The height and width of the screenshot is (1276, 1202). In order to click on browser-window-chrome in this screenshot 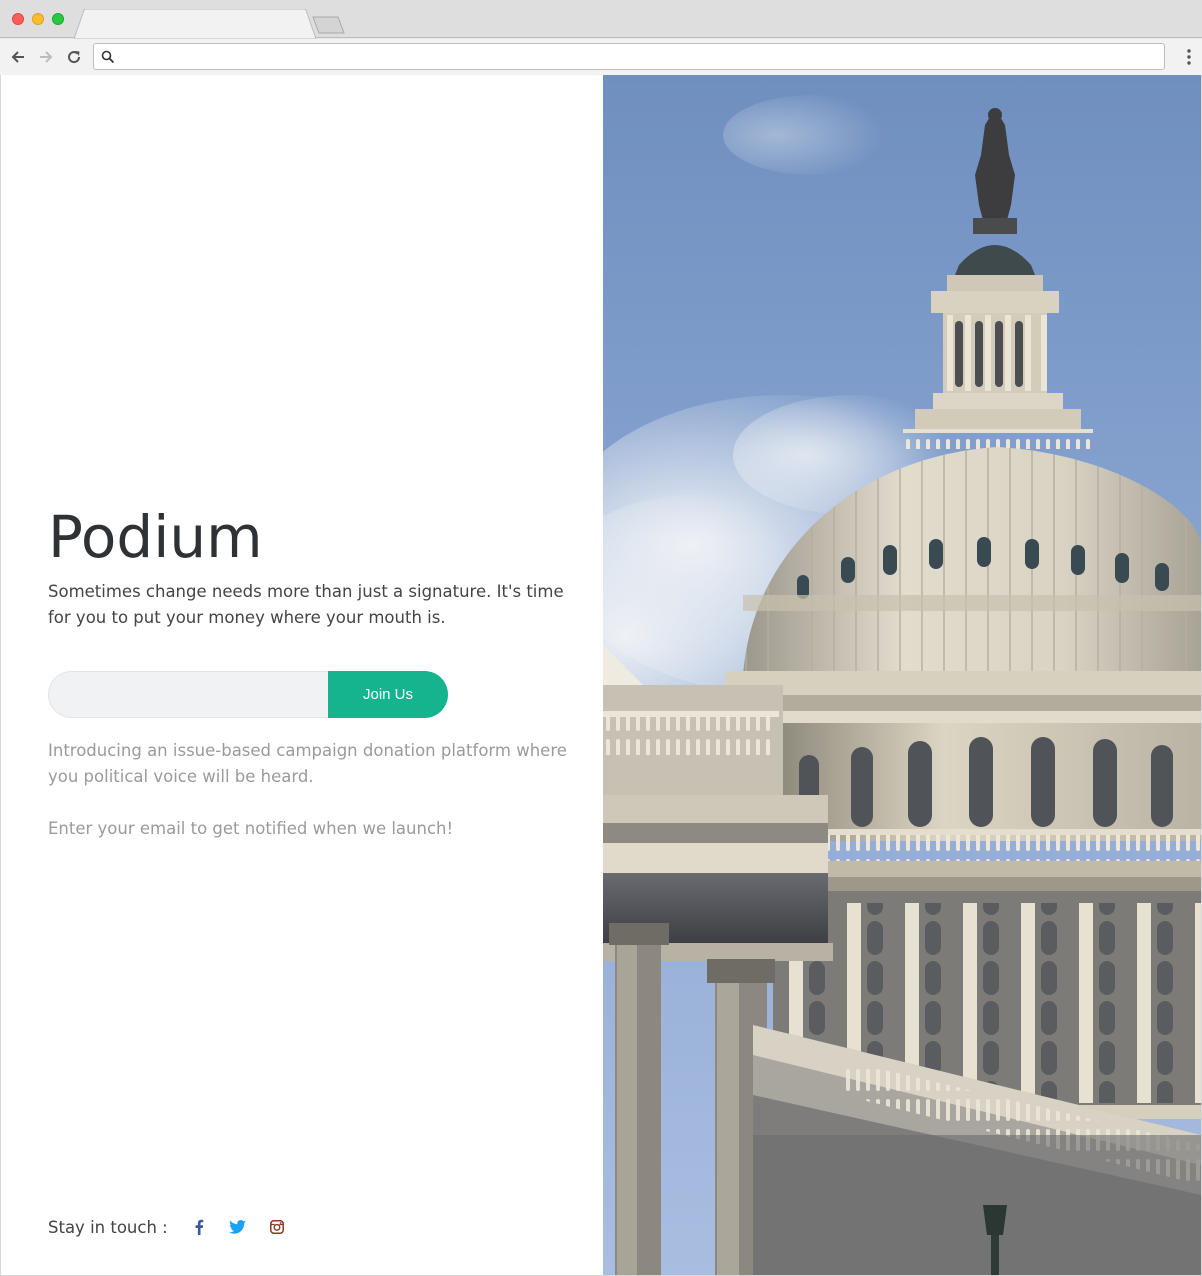, I will do `click(601, 37)`.